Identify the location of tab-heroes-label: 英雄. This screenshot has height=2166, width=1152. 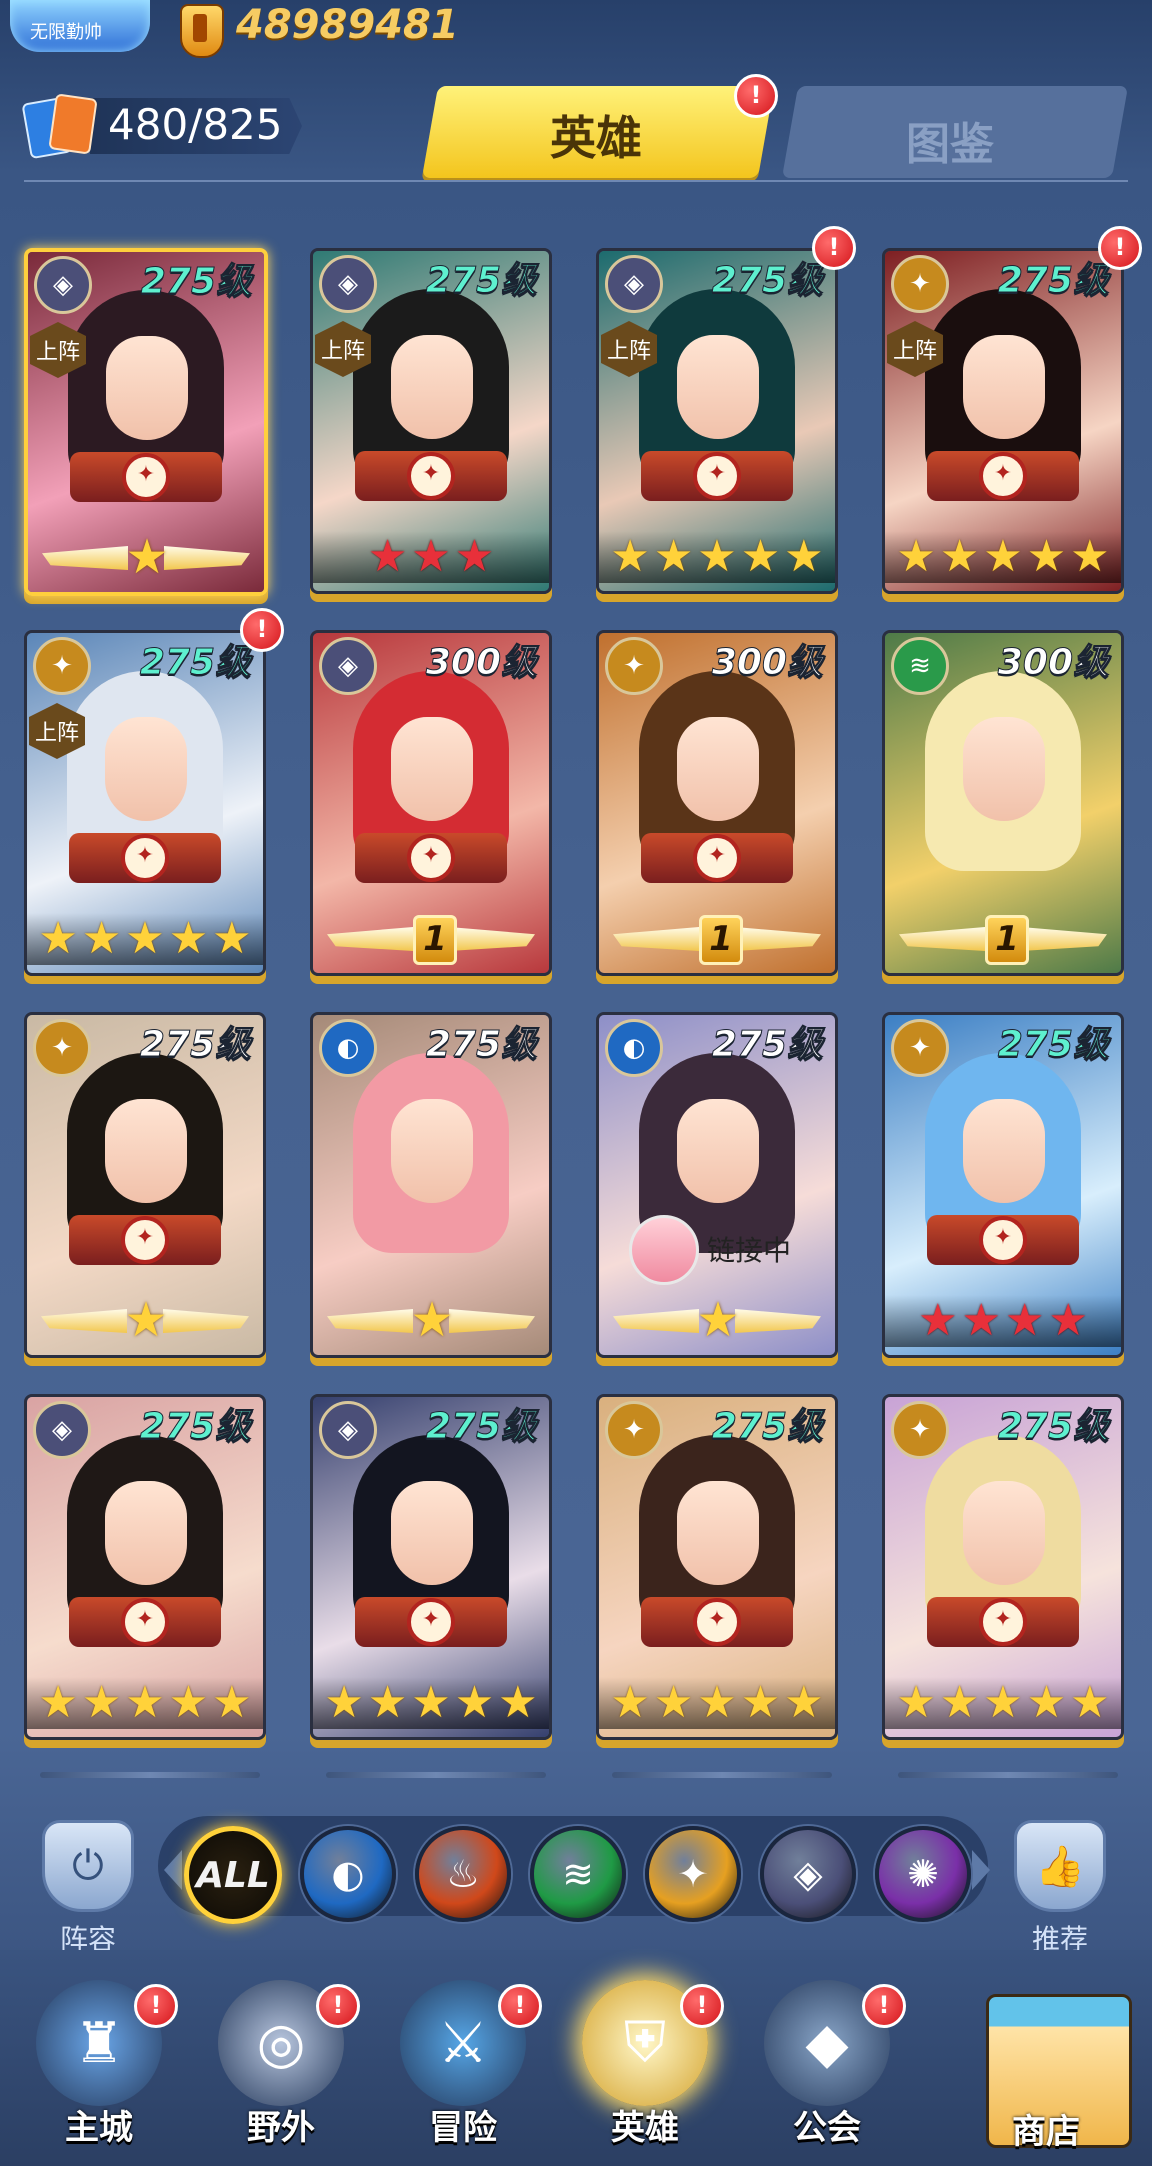
(596, 138).